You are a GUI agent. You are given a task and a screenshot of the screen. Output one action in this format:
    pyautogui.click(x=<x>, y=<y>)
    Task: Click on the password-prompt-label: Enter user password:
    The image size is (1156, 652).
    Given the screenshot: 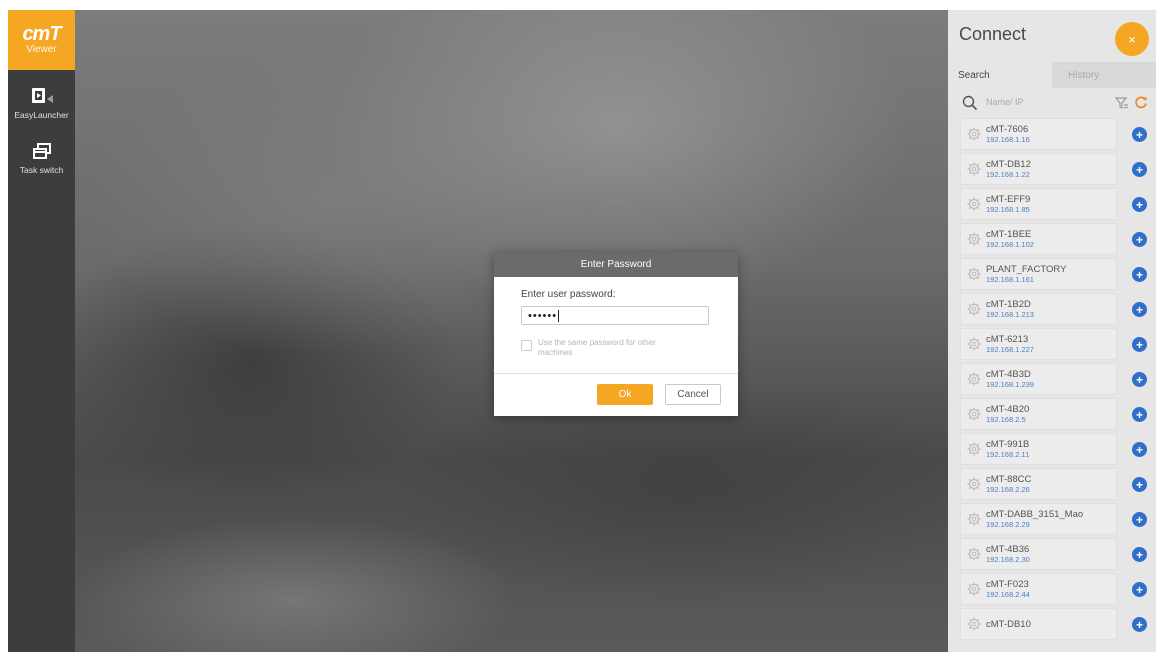 What is the action you would take?
    pyautogui.click(x=568, y=294)
    